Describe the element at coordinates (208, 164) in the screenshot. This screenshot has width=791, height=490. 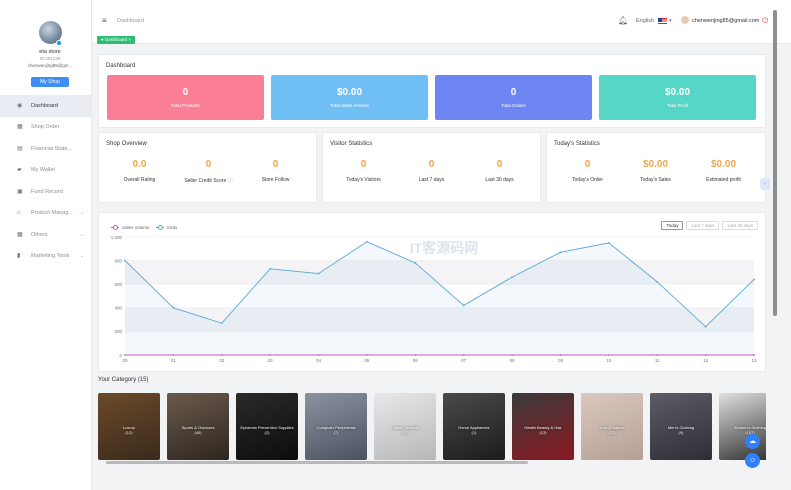
I see `overview-value: 0` at that location.